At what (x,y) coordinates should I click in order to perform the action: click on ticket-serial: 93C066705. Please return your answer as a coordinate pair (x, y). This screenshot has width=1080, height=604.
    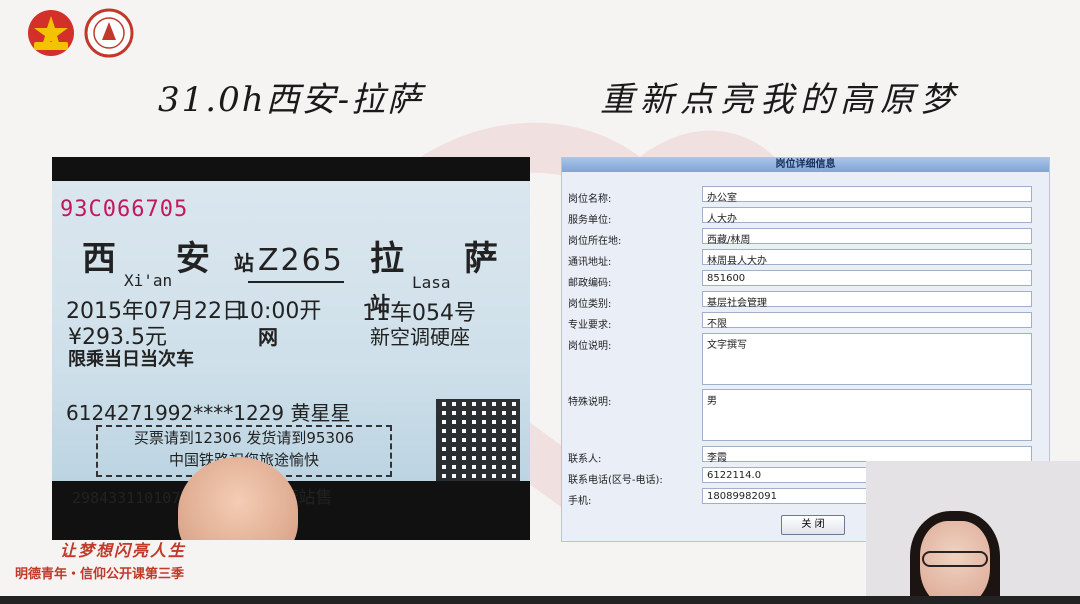
    Looking at the image, I should click on (124, 209).